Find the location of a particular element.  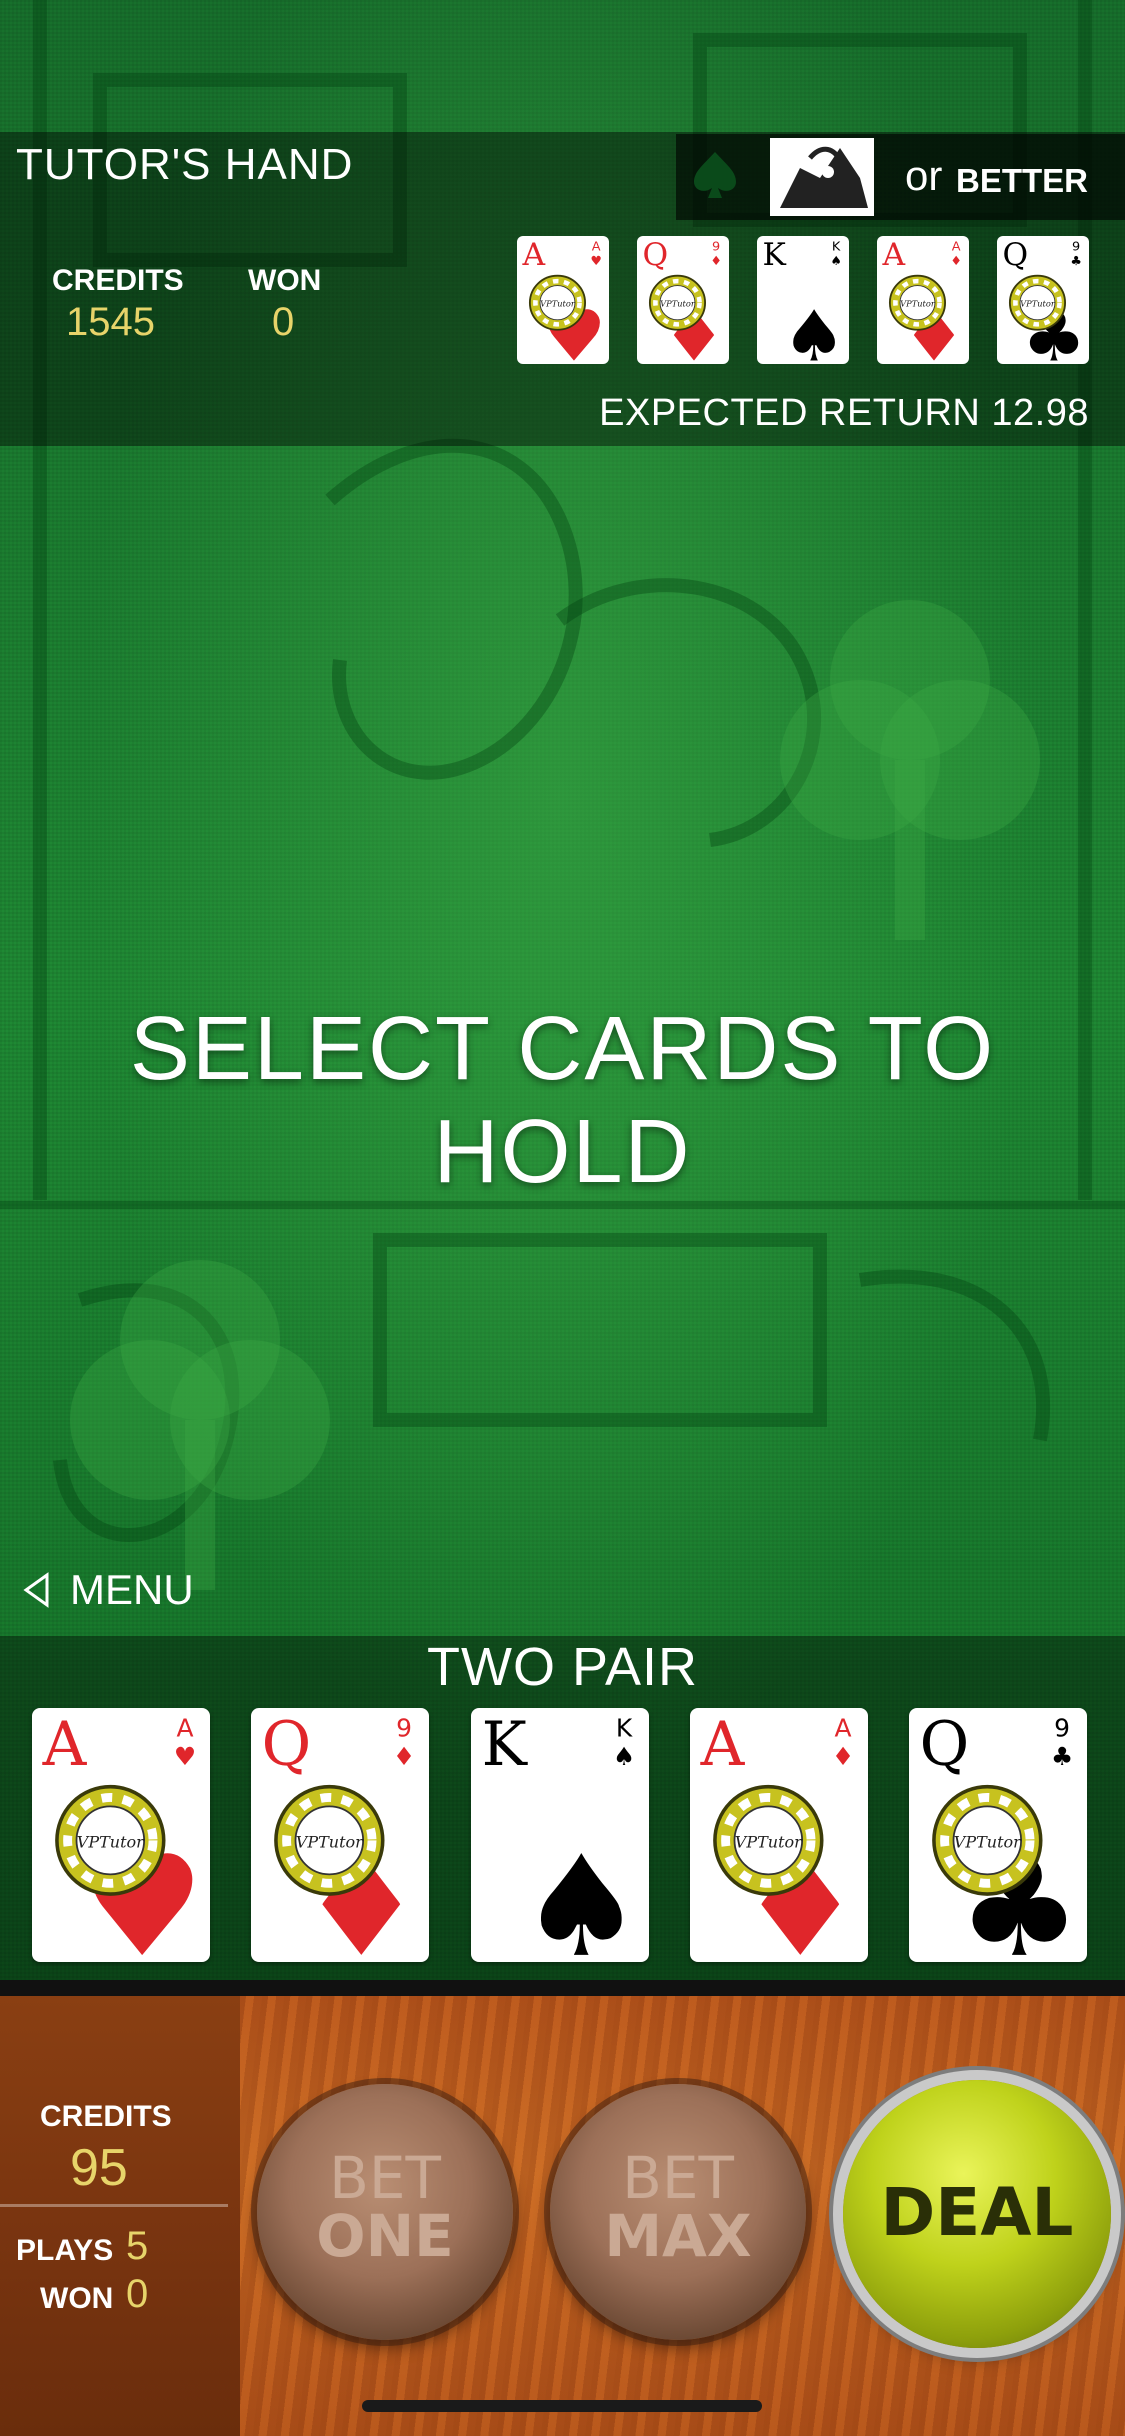

tutor-card: Q 9 ♣ ♣ VPTutor is located at coordinates (1043, 300).